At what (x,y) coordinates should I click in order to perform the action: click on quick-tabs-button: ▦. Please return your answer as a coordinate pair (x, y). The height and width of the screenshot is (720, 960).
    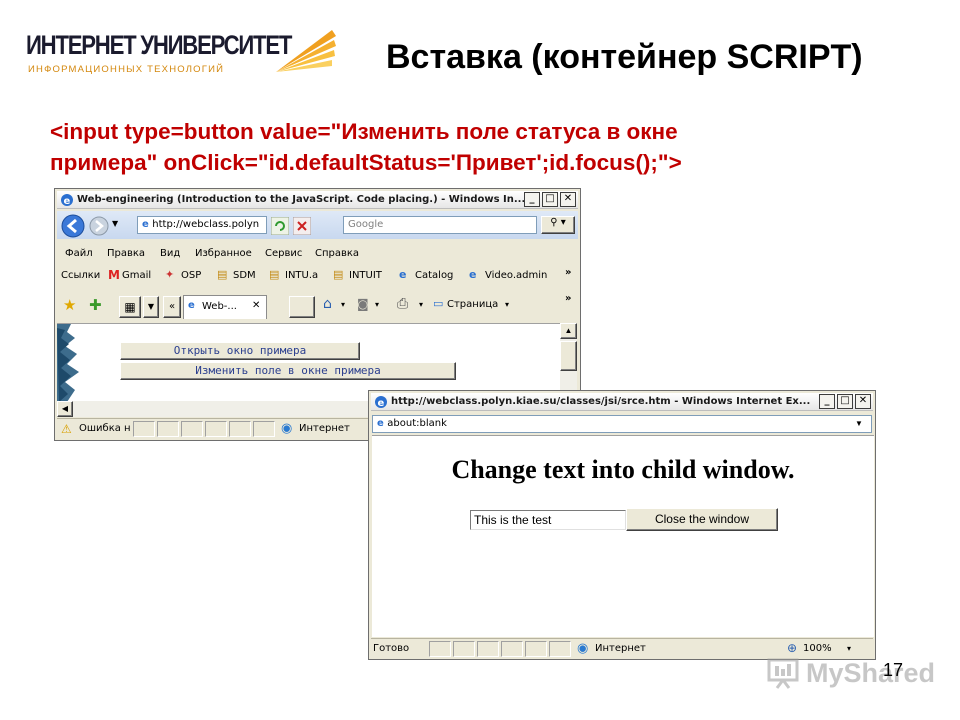
    Looking at the image, I should click on (130, 307).